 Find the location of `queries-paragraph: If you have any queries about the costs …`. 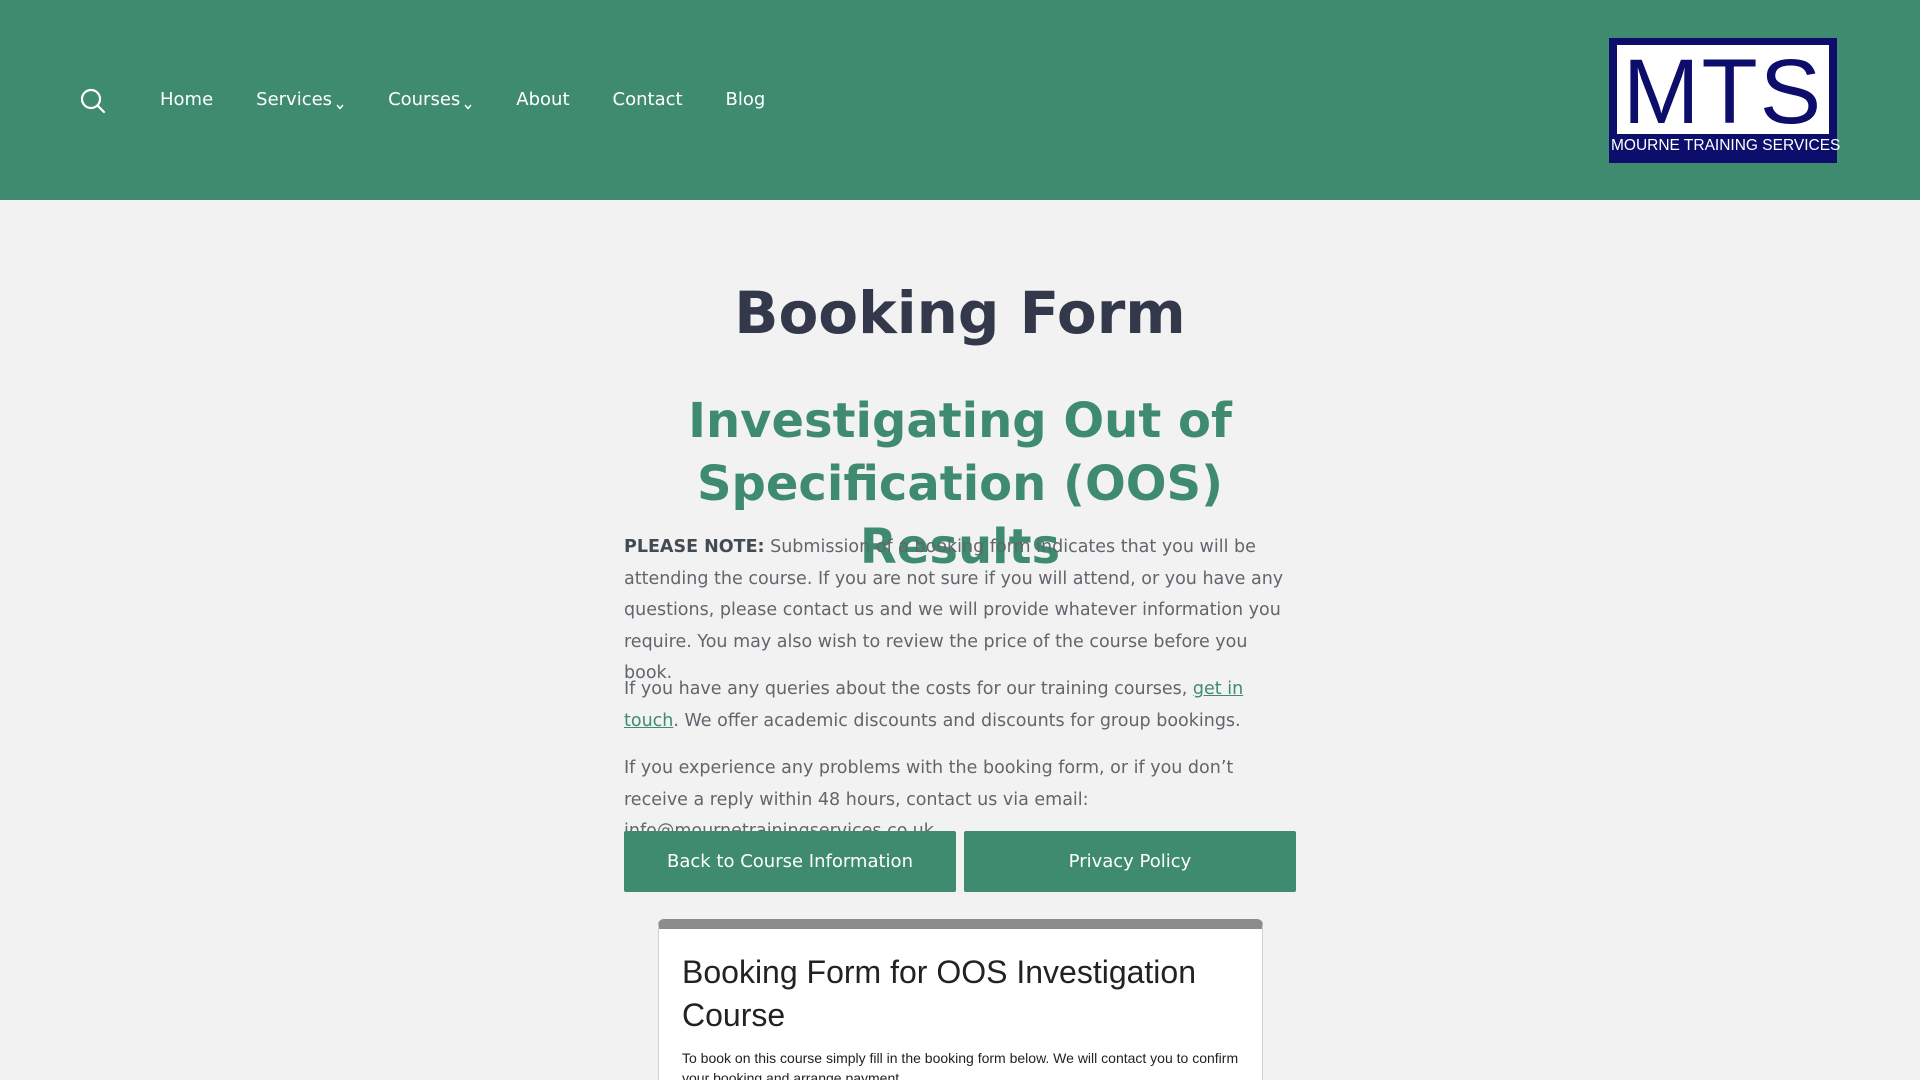

queries-paragraph: If you have any queries about the costs … is located at coordinates (960, 705).